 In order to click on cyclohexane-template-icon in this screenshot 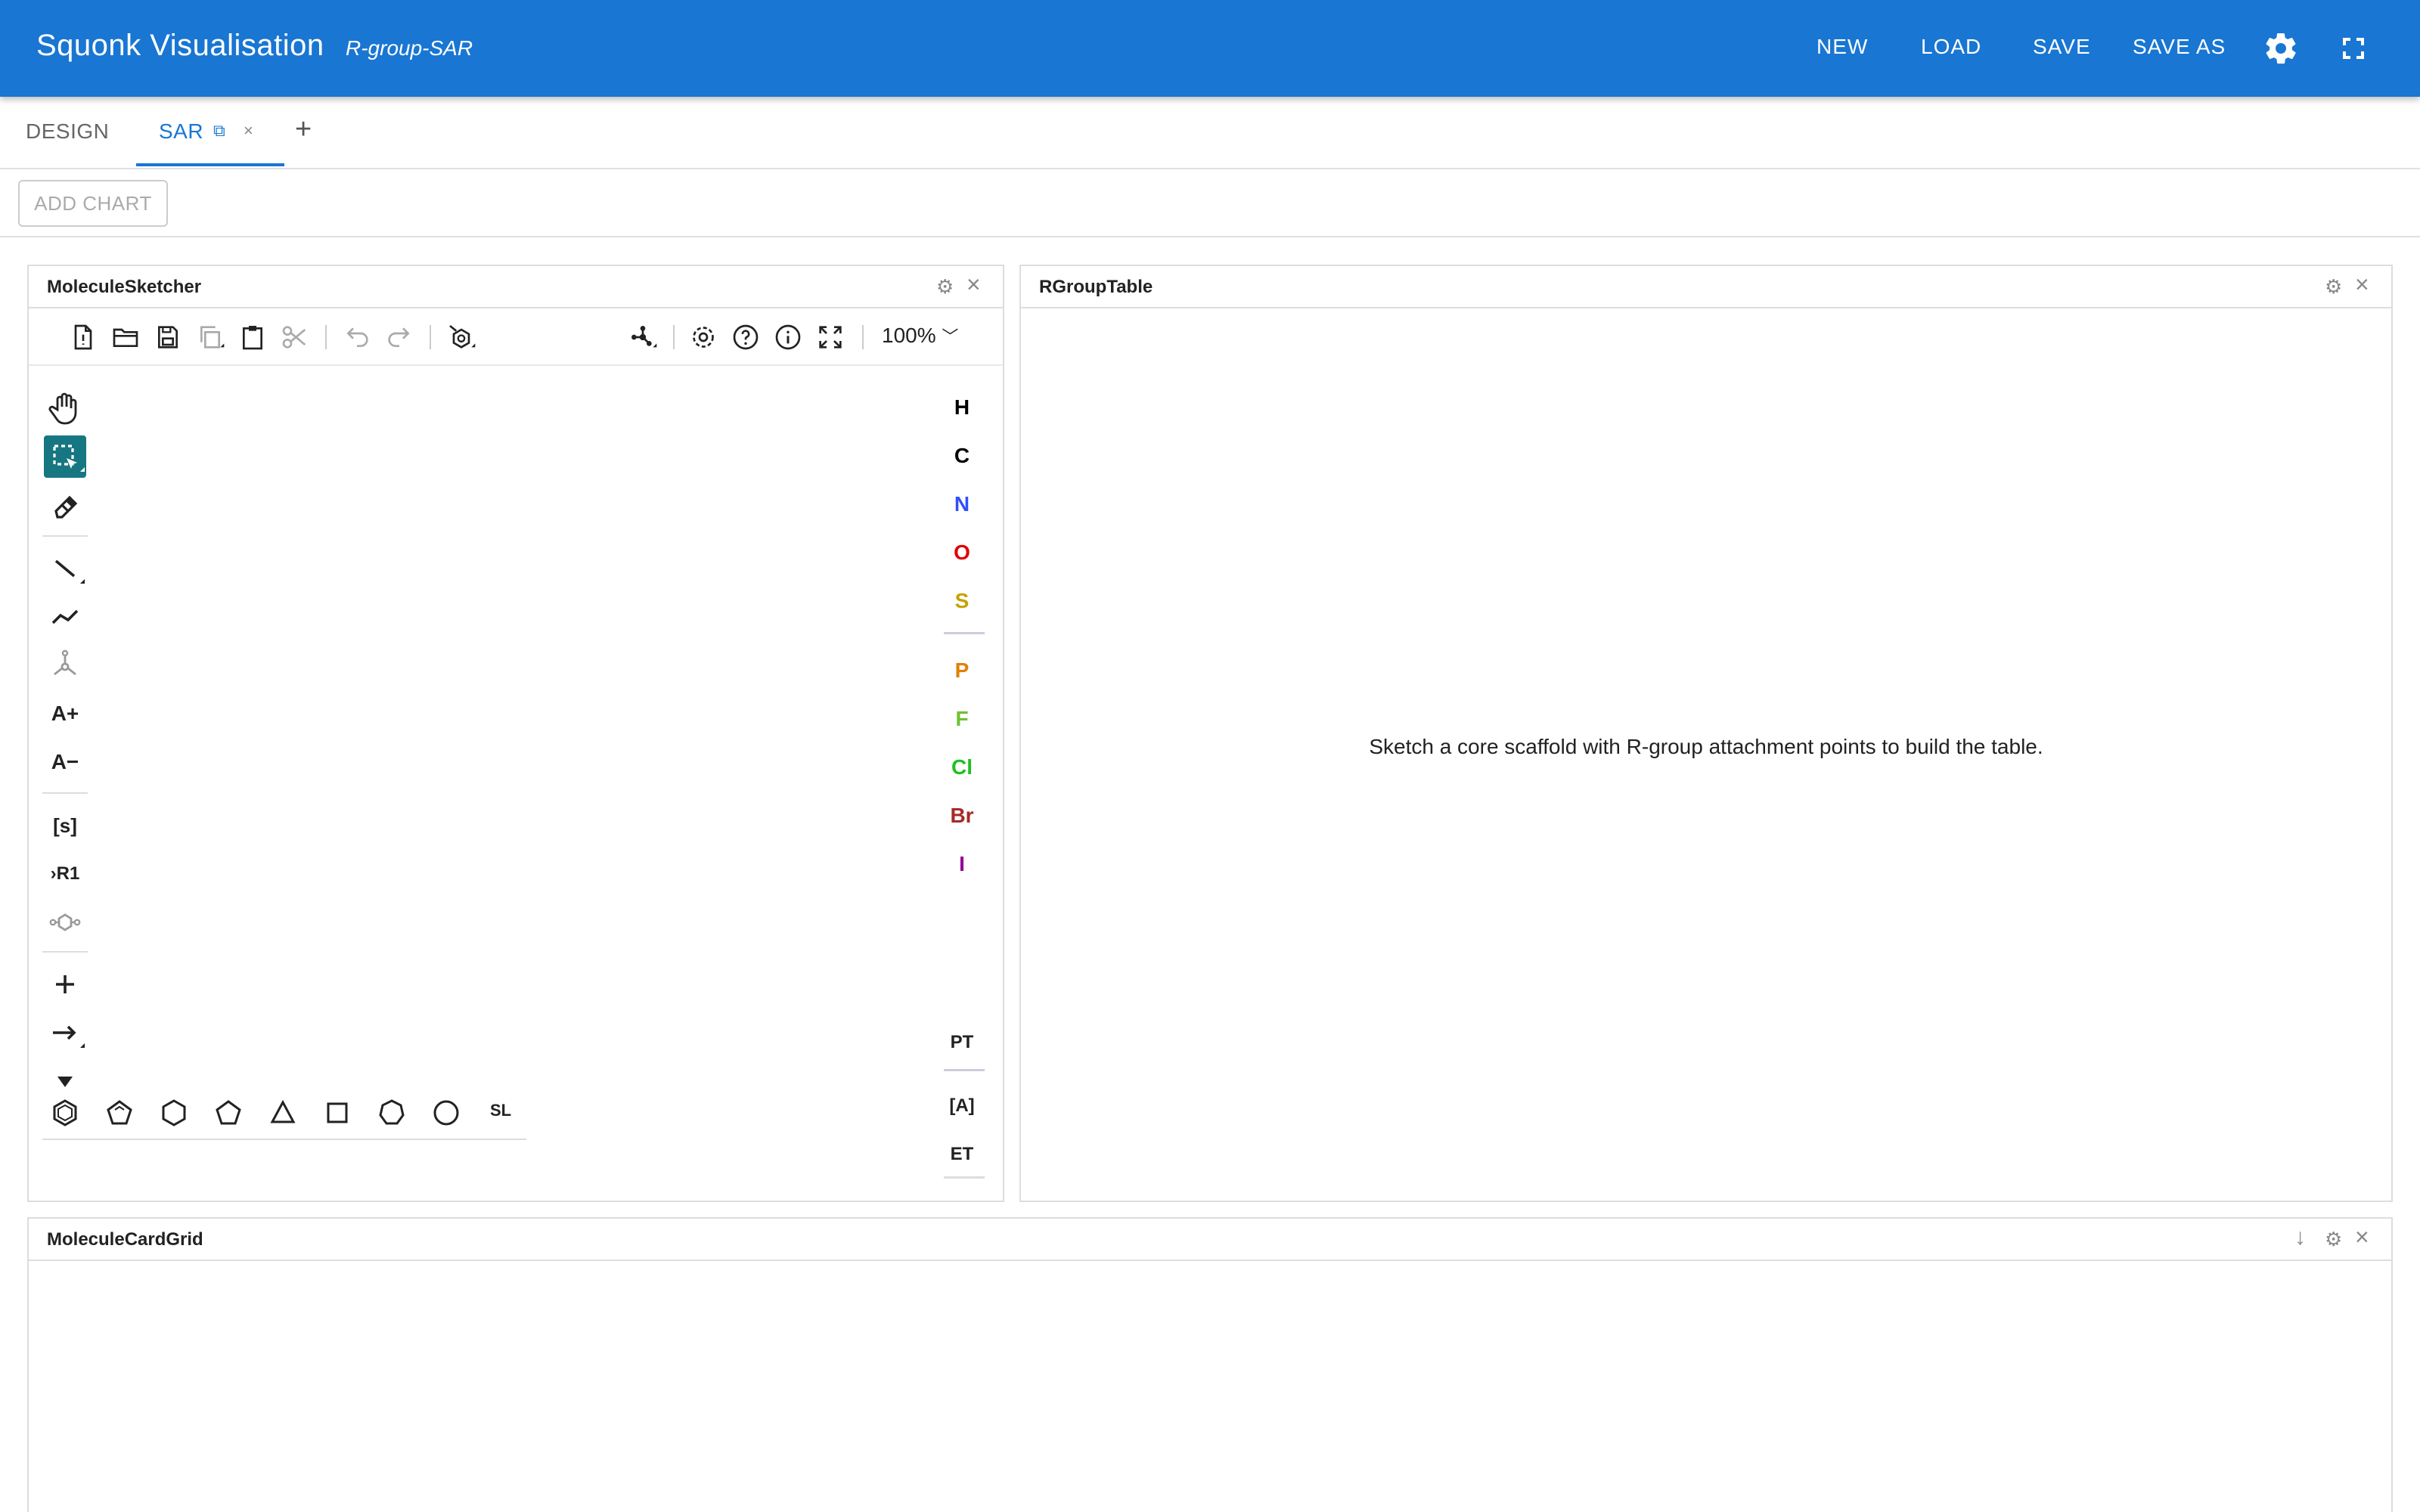, I will do `click(174, 1113)`.